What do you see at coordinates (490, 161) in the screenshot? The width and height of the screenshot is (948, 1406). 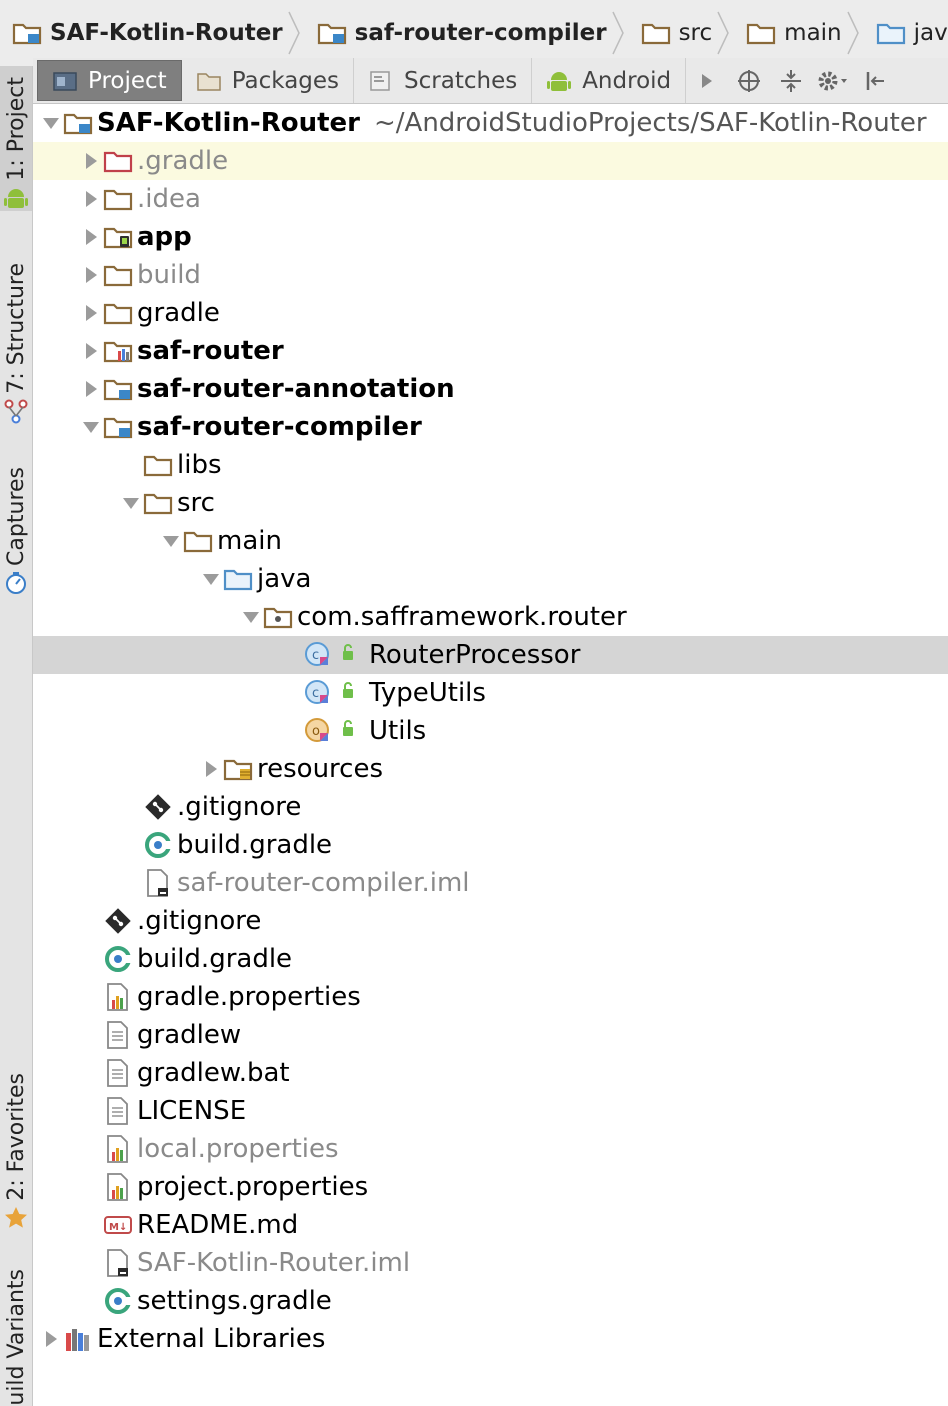 I see `tree-node: .gradle` at bounding box center [490, 161].